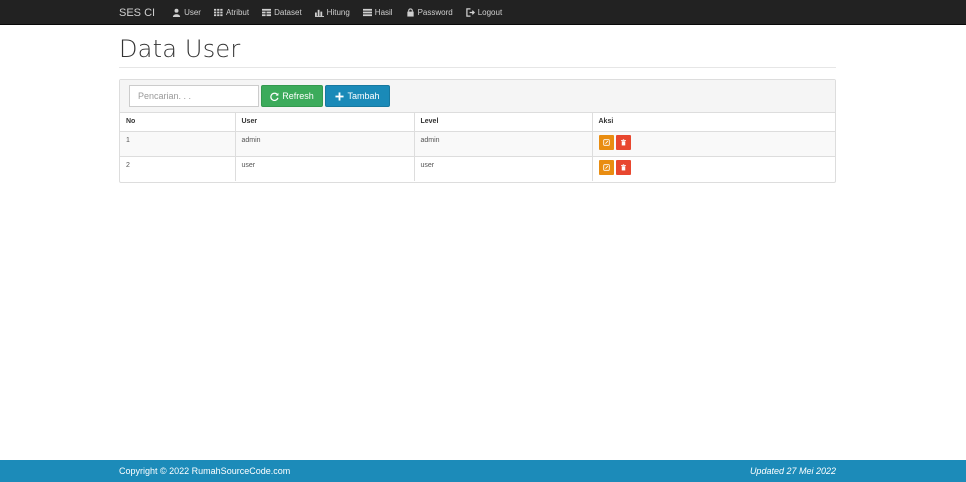 The width and height of the screenshot is (966, 482). I want to click on add-label: Tambah, so click(363, 96).